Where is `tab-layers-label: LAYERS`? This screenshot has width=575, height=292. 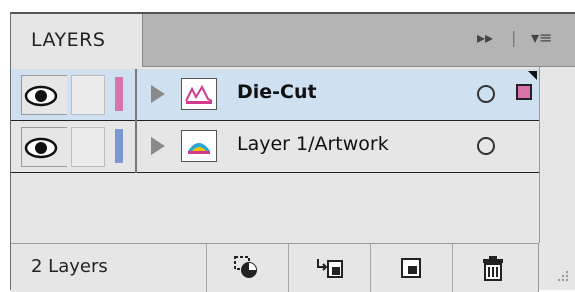 tab-layers-label: LAYERS is located at coordinates (68, 40).